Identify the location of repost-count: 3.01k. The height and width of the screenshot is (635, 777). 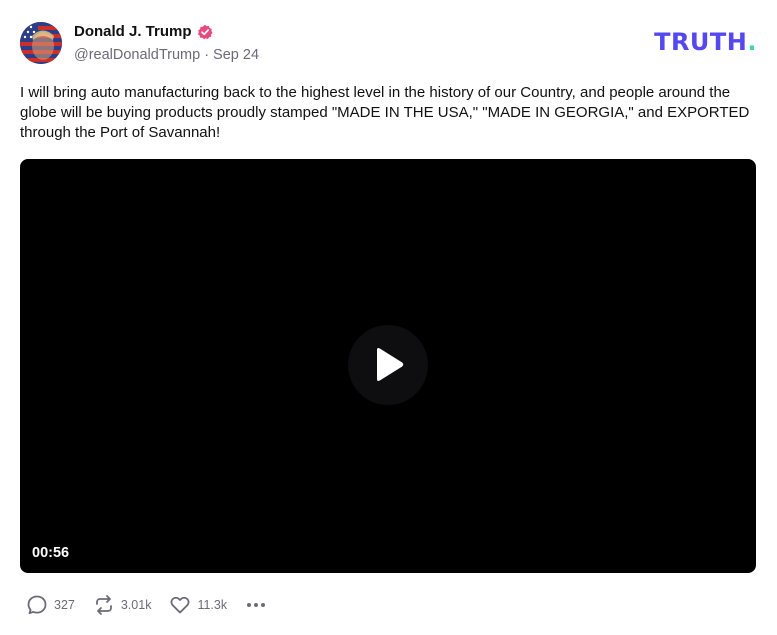
(136, 605).